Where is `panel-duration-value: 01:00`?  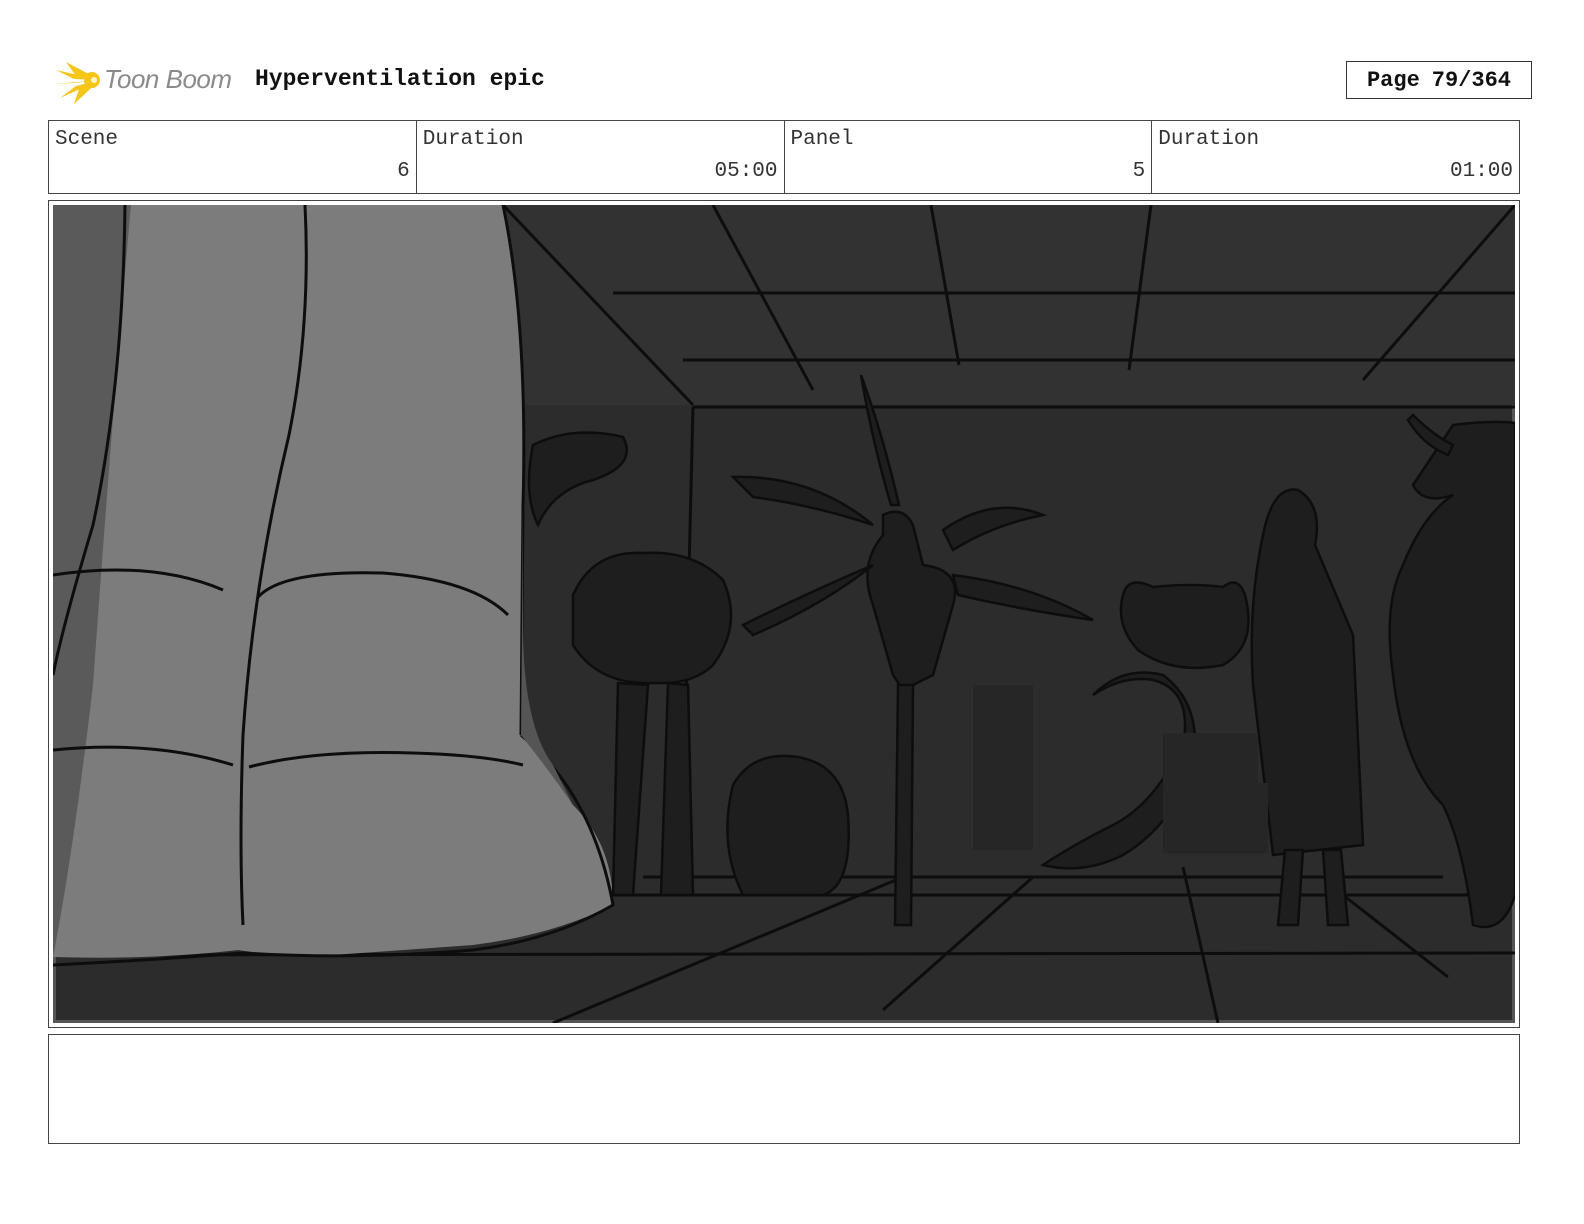
panel-duration-value: 01:00 is located at coordinates (1481, 171).